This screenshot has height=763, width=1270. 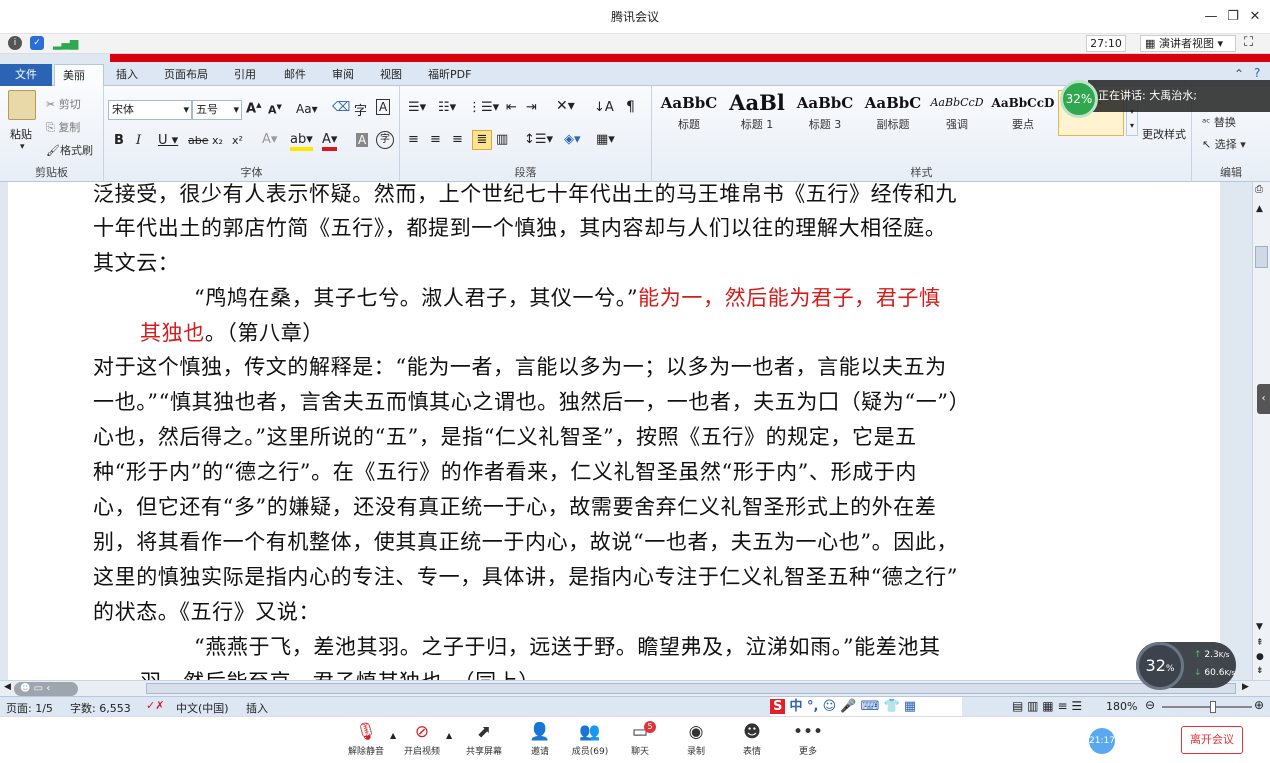 What do you see at coordinates (449, 735) in the screenshot?
I see `video-options-icon: ▲` at bounding box center [449, 735].